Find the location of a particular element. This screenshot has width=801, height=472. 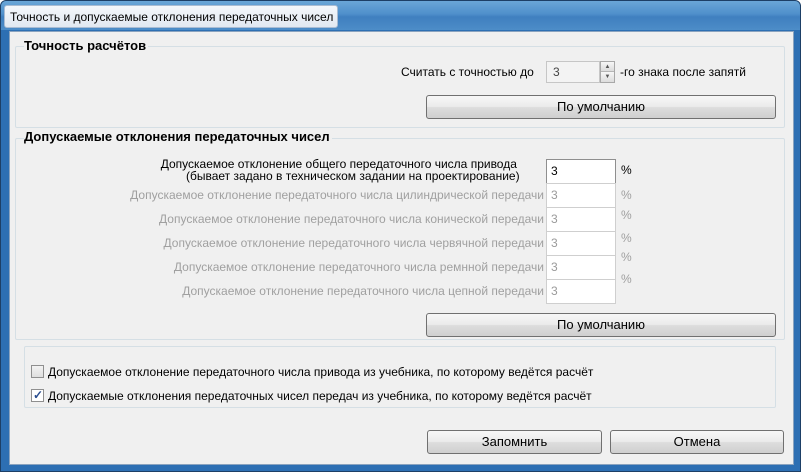

accuracy-group-title: Точность расчётов is located at coordinates (86, 45).